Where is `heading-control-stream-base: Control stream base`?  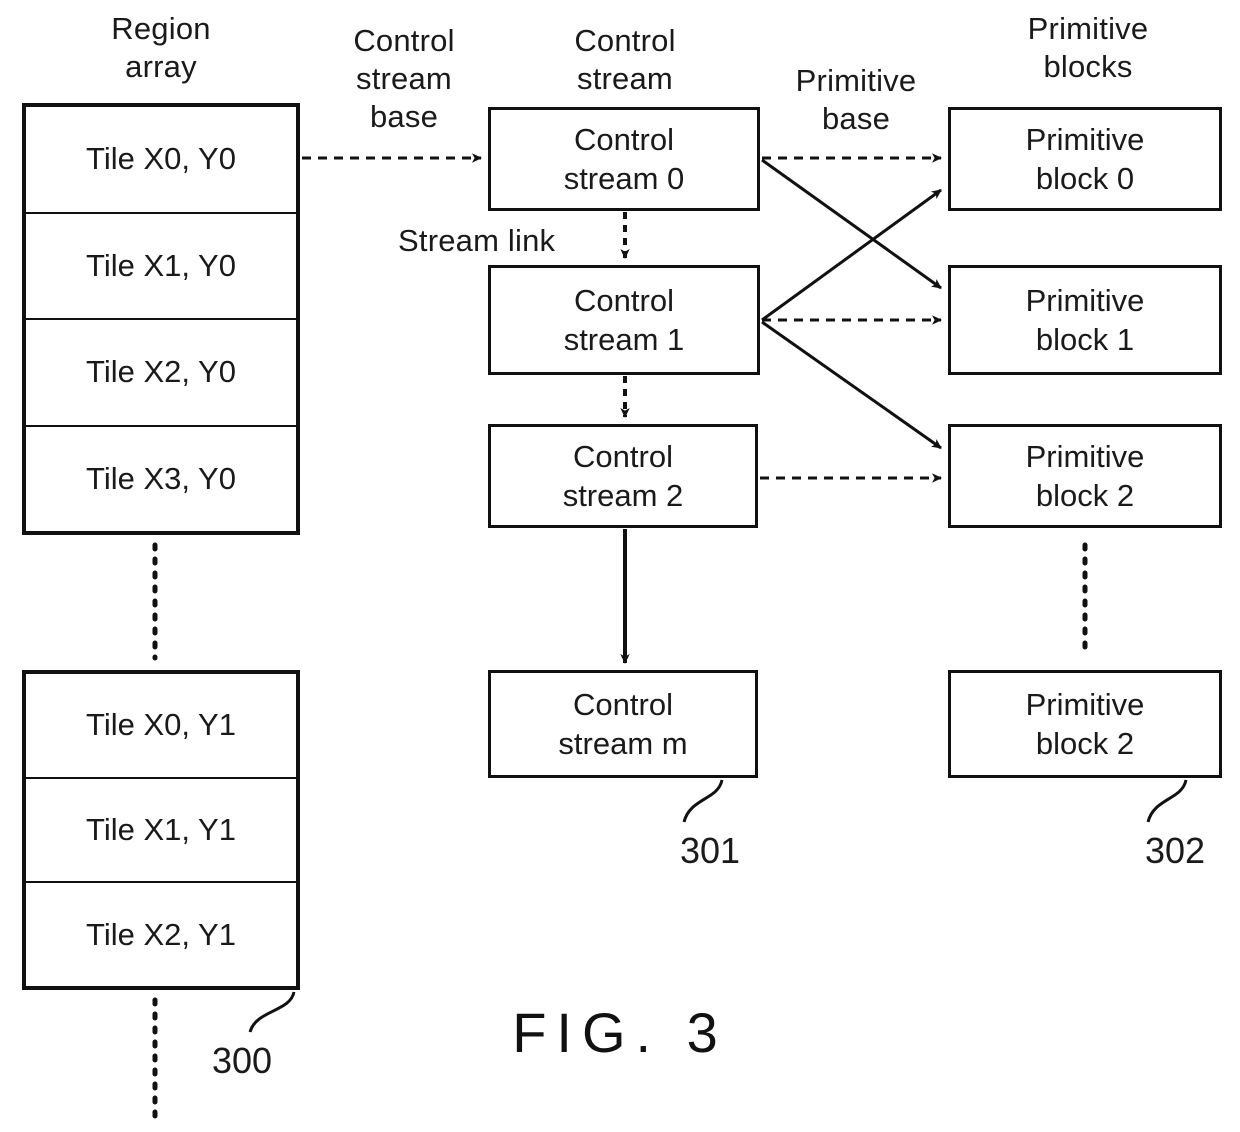 heading-control-stream-base: Control stream base is located at coordinates (404, 78).